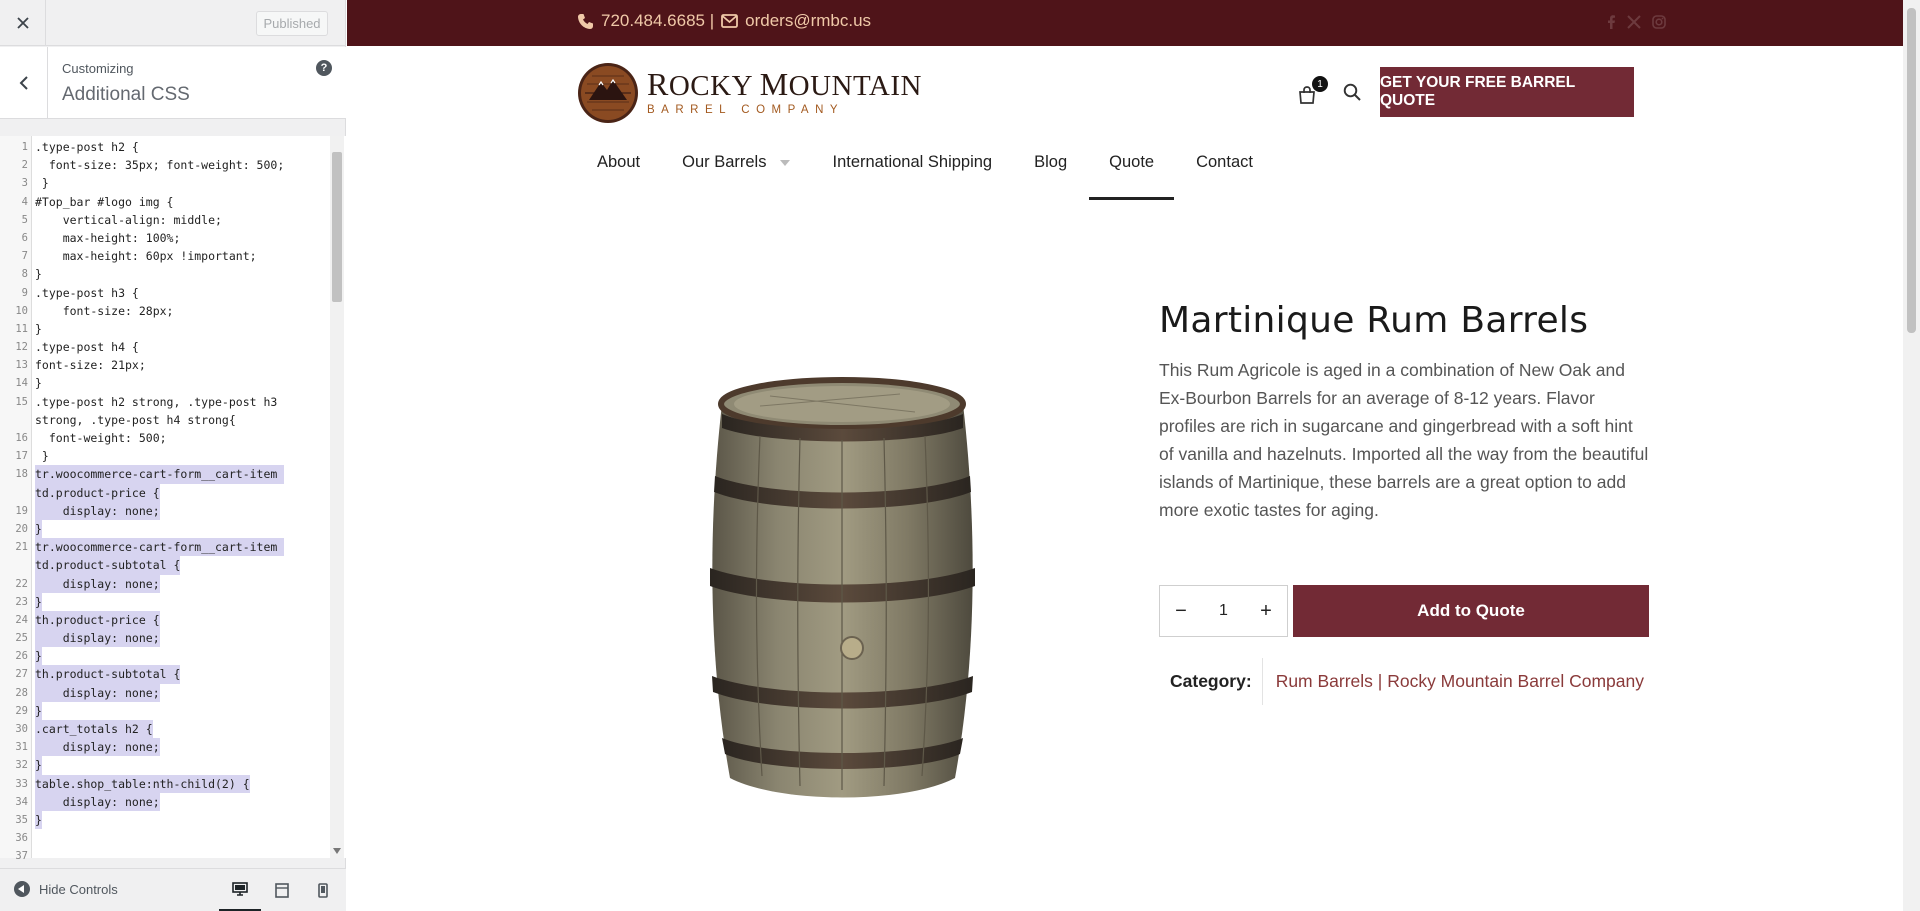  What do you see at coordinates (1634, 22) in the screenshot?
I see `x-twitter-icon` at bounding box center [1634, 22].